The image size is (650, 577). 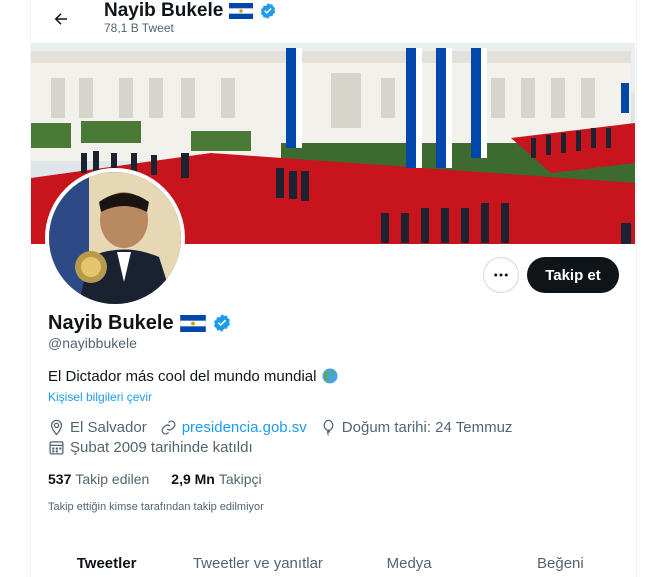 What do you see at coordinates (92, 343) in the screenshot?
I see `profile-handle: @nayibbukele` at bounding box center [92, 343].